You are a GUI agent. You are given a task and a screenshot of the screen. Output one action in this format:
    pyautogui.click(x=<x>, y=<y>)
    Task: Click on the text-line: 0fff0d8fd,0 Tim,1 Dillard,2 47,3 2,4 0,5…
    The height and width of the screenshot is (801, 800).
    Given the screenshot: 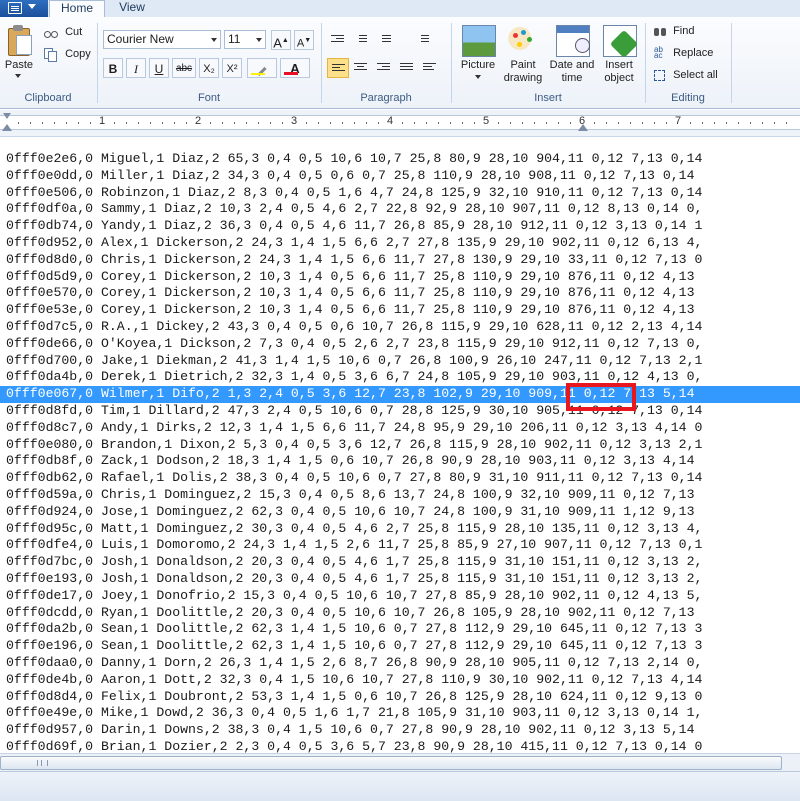 What is the action you would take?
    pyautogui.click(x=400, y=411)
    